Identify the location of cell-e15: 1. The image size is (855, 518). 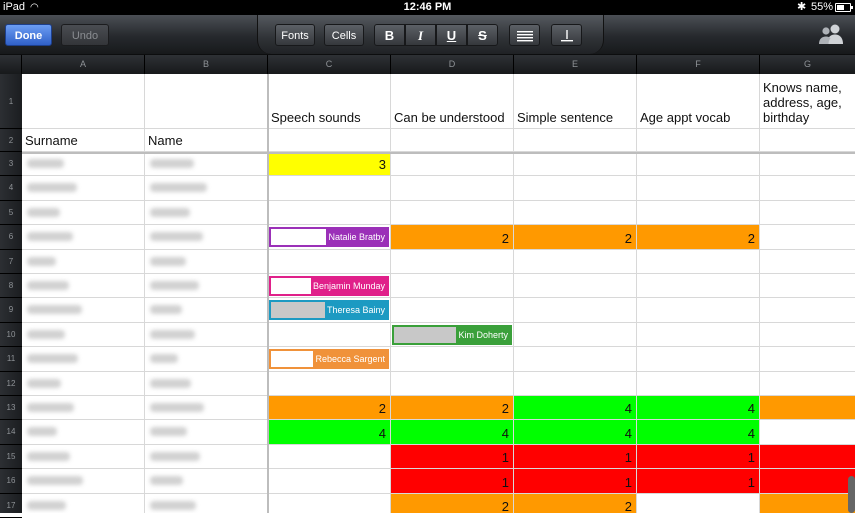
(575, 457).